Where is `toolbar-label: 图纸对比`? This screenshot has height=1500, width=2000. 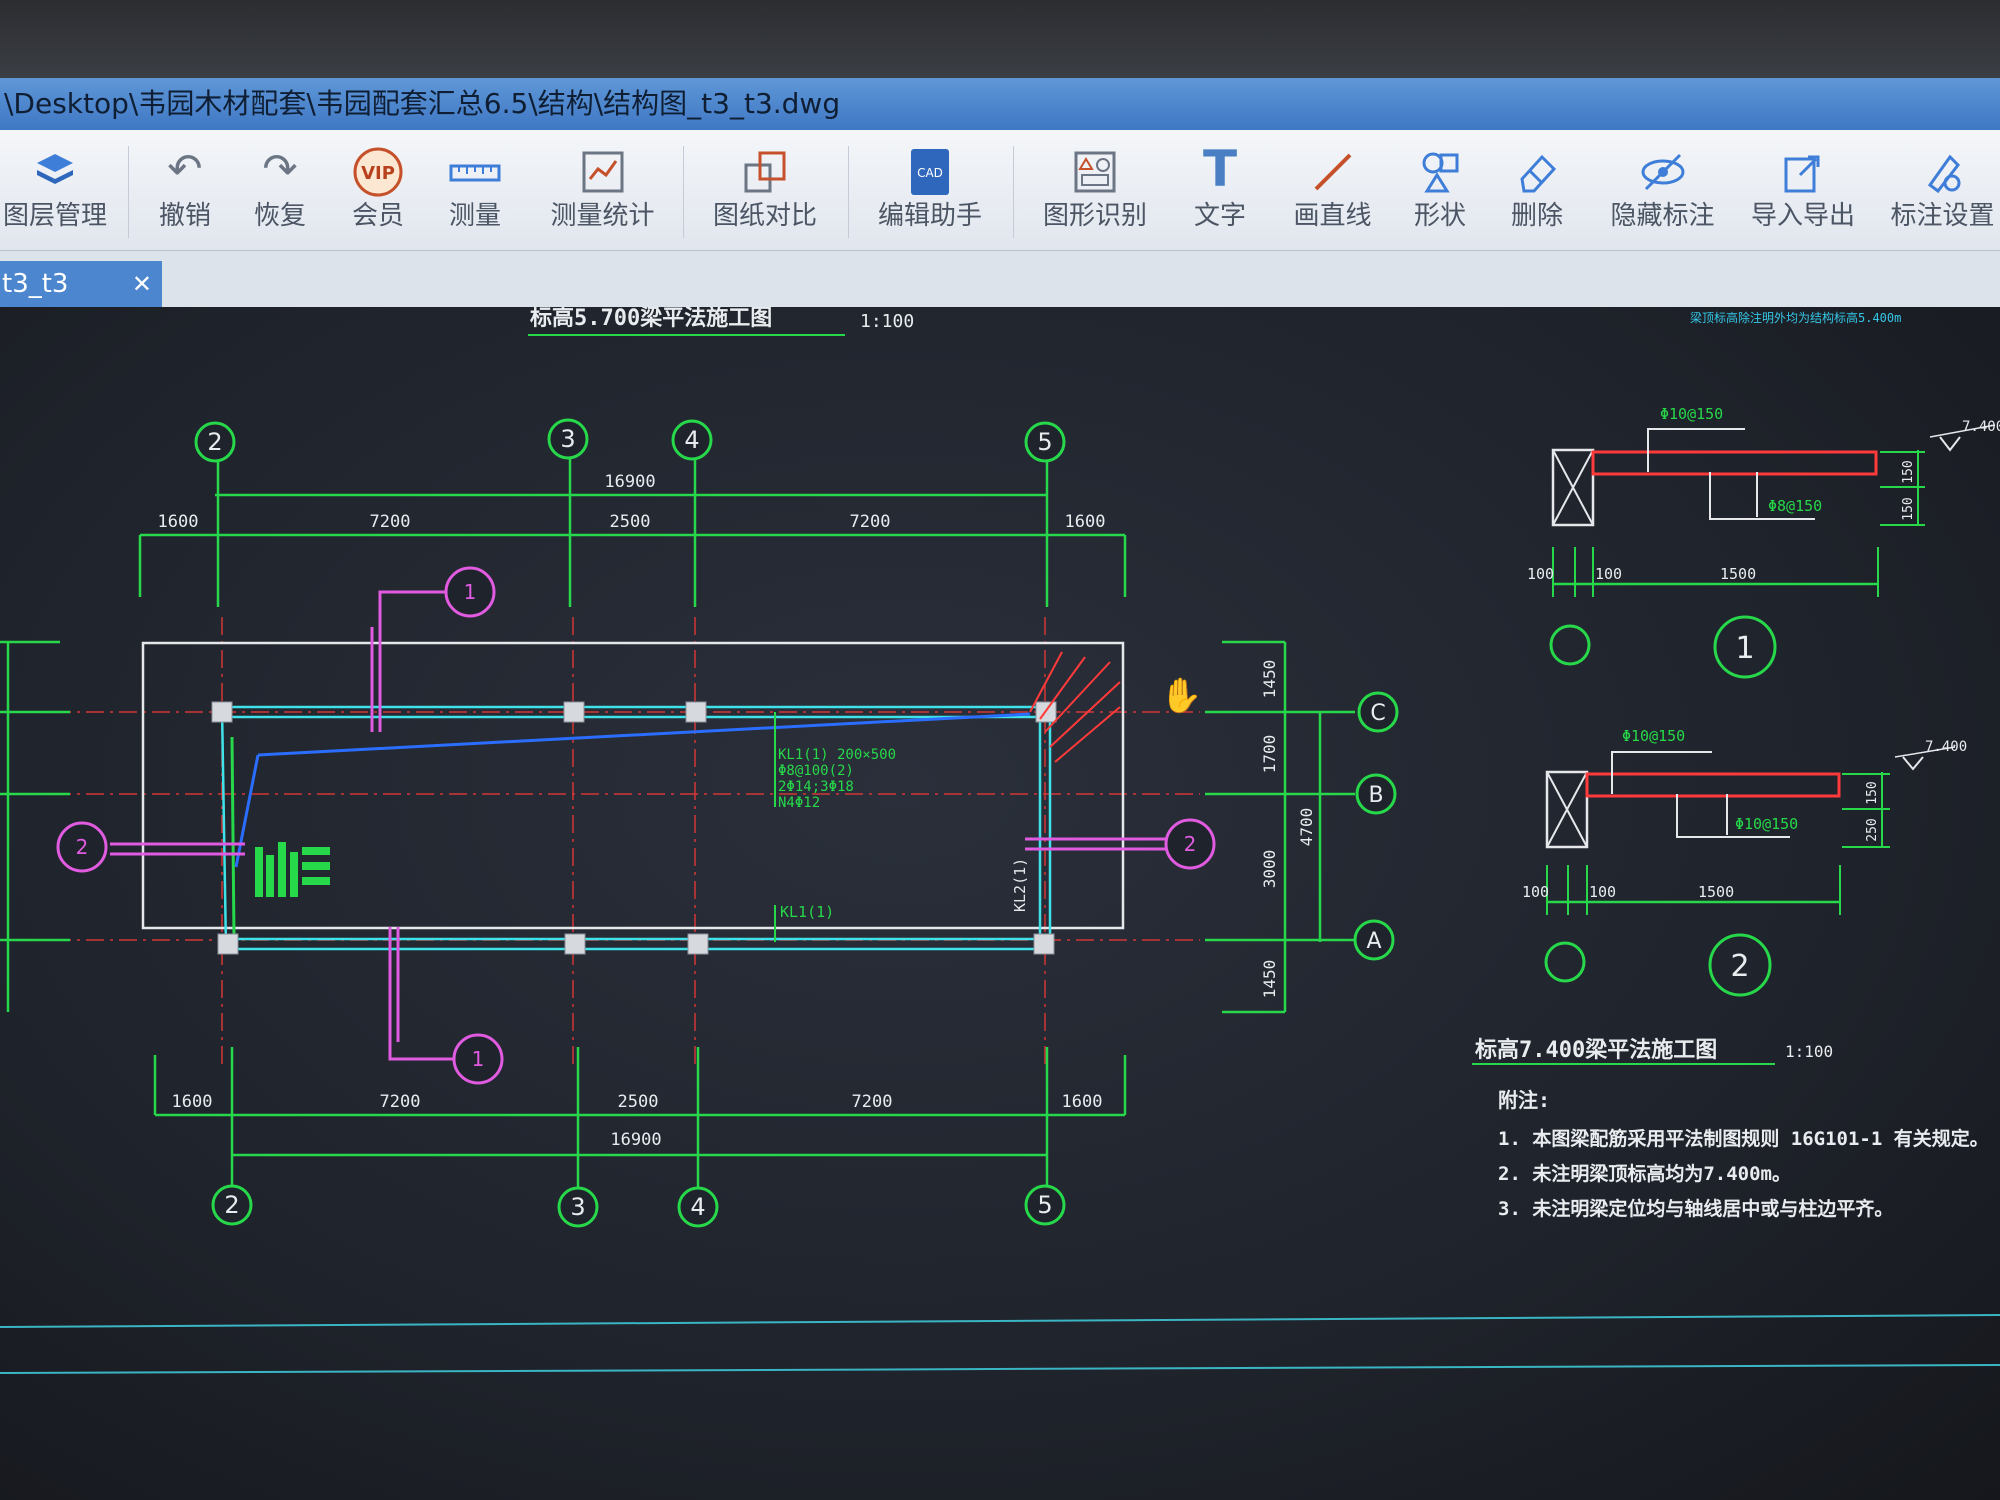 toolbar-label: 图纸对比 is located at coordinates (764, 216).